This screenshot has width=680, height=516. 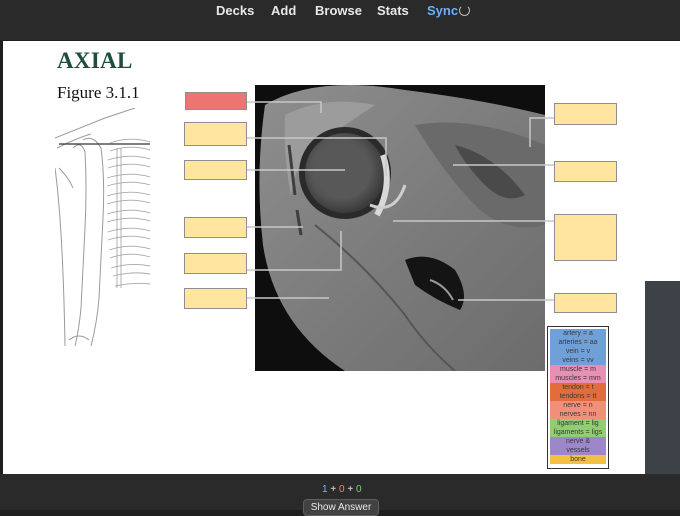 I want to click on bottom-bar: 1 + 0 + 0 Show Answer, so click(x=340, y=495).